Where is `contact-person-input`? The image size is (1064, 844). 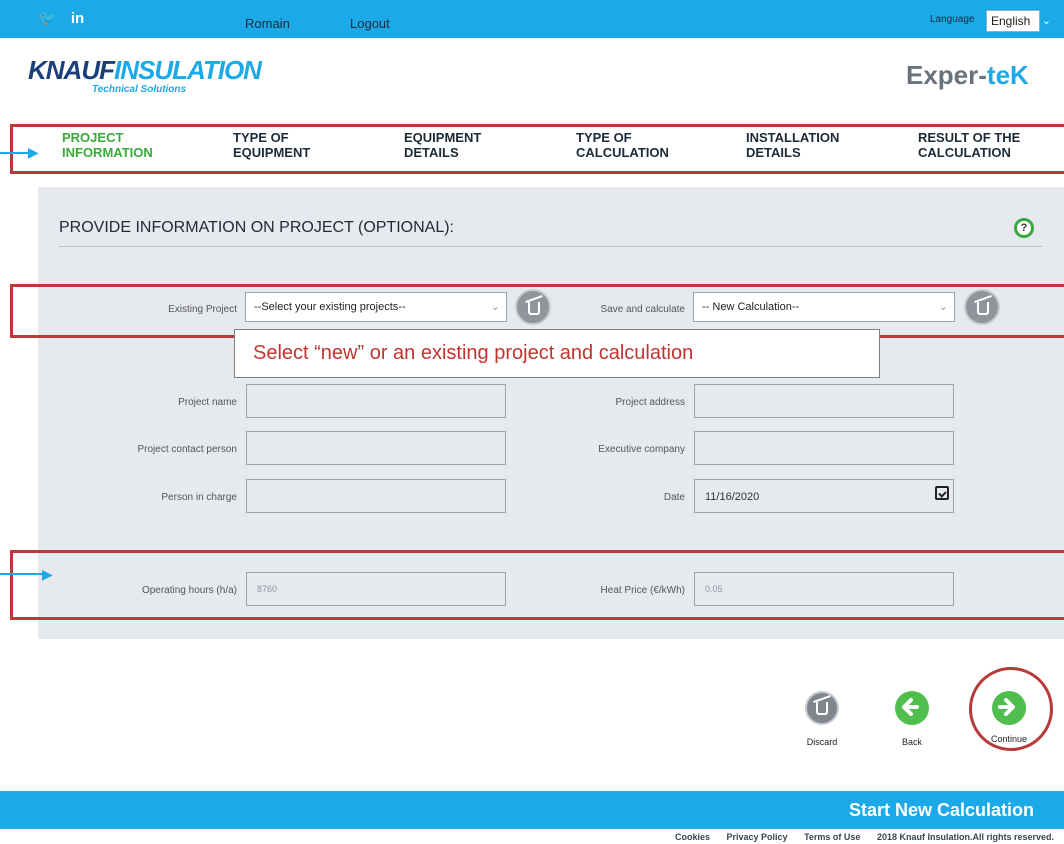 contact-person-input is located at coordinates (376, 448).